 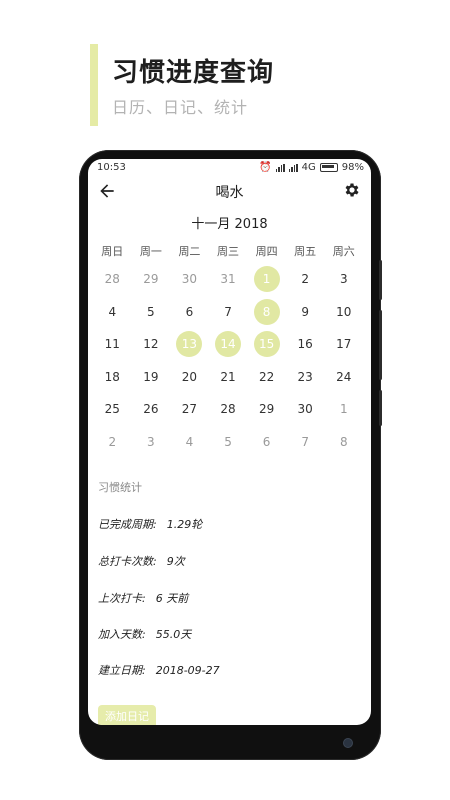 I want to click on calendar-day-number: 11, so click(x=112, y=344).